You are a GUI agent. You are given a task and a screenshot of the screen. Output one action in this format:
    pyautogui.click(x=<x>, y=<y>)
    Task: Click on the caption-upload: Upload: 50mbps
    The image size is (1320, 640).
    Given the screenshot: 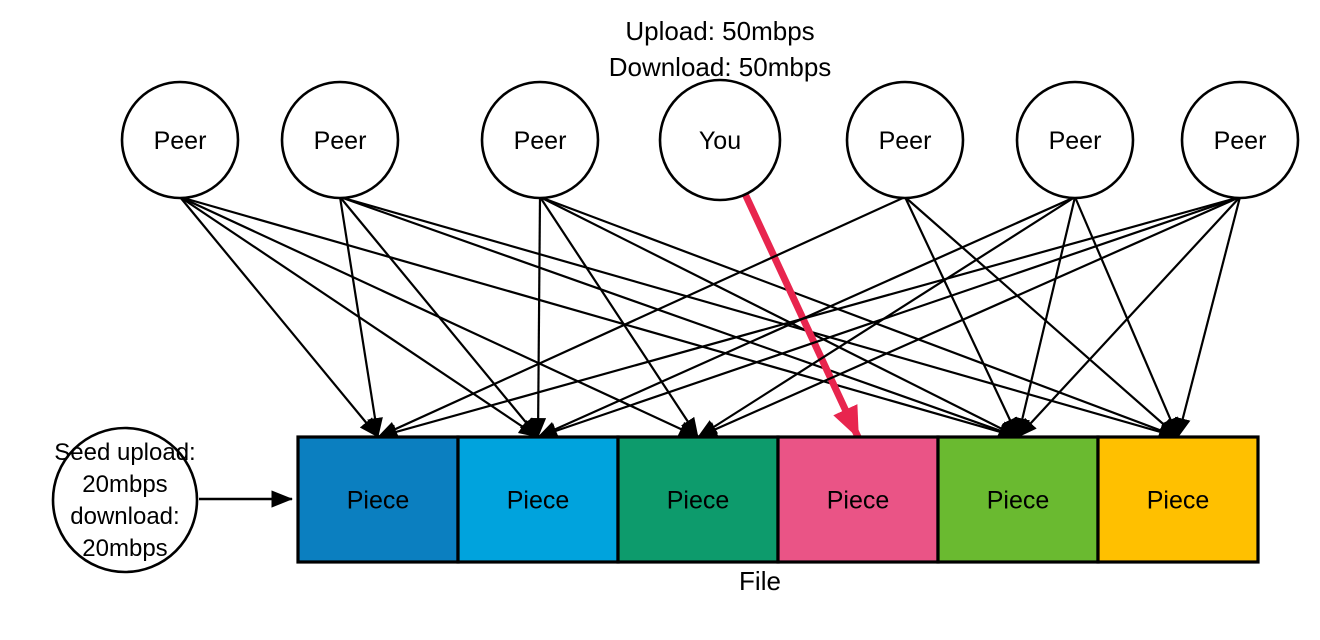 What is the action you would take?
    pyautogui.click(x=719, y=31)
    